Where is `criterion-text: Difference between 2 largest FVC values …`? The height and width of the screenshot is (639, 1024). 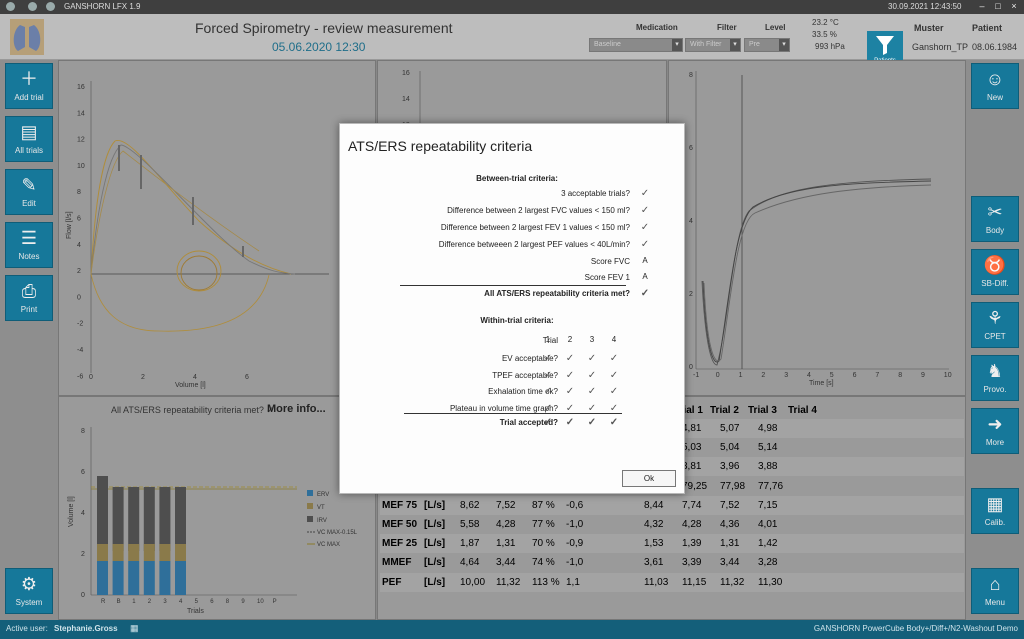
criterion-text: Difference between 2 largest FVC values … is located at coordinates (538, 210).